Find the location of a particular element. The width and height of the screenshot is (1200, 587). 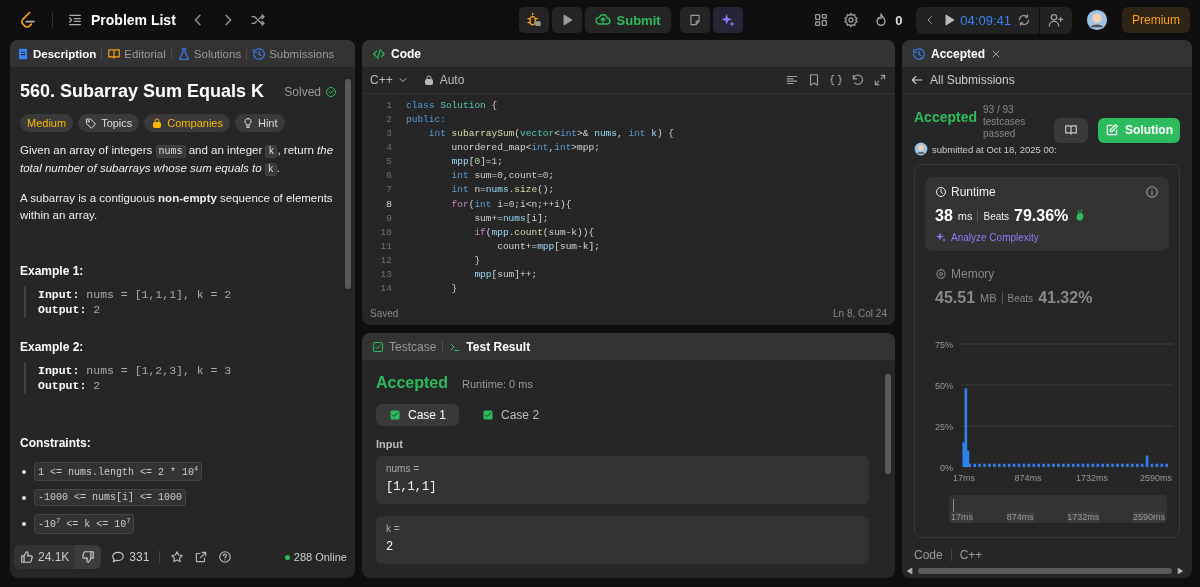

back-link: All Submissions is located at coordinates (962, 80).